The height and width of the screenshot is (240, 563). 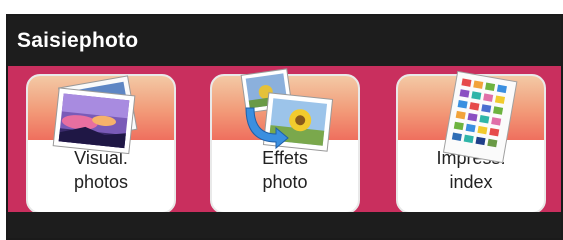 I want to click on view-photos-label-line2: photos, so click(x=101, y=182).